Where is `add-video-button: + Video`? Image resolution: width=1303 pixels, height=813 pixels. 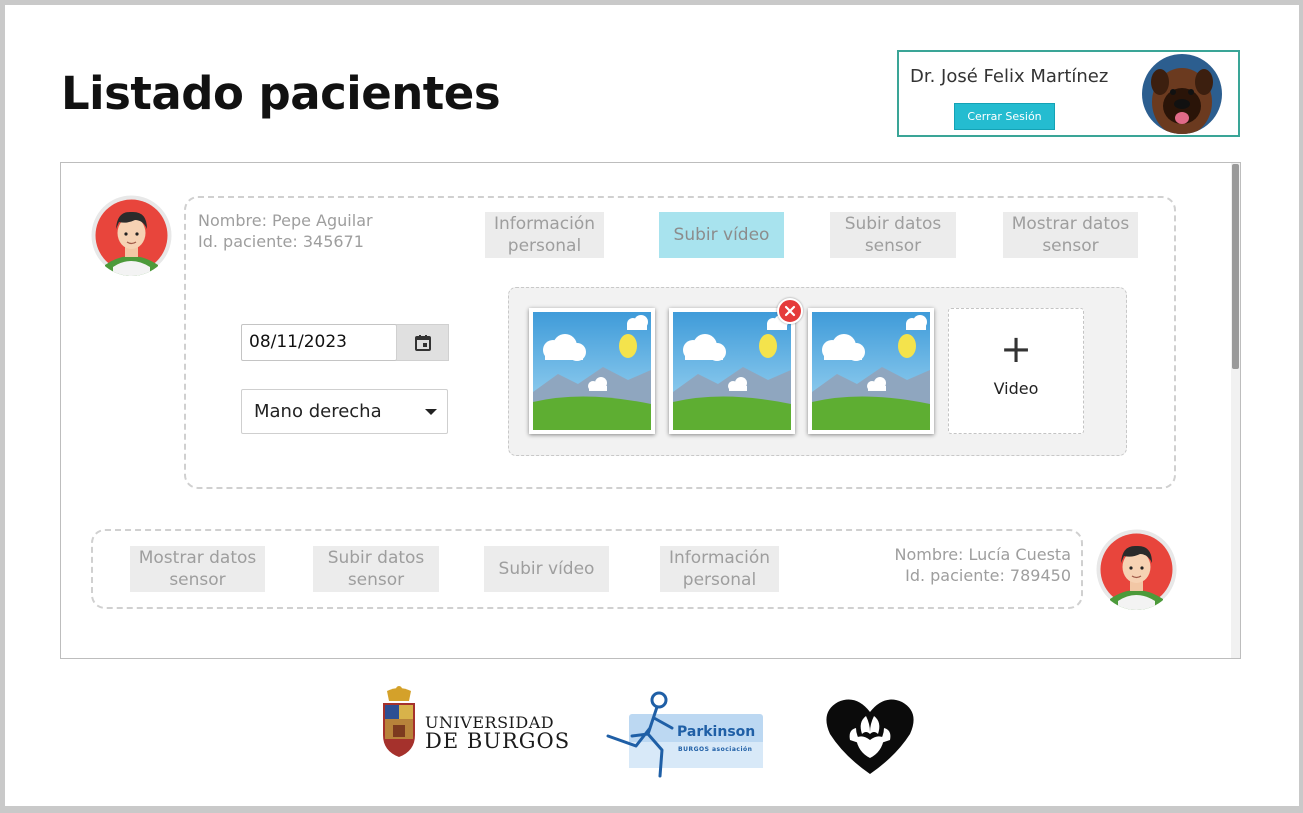 add-video-button: + Video is located at coordinates (1016, 371).